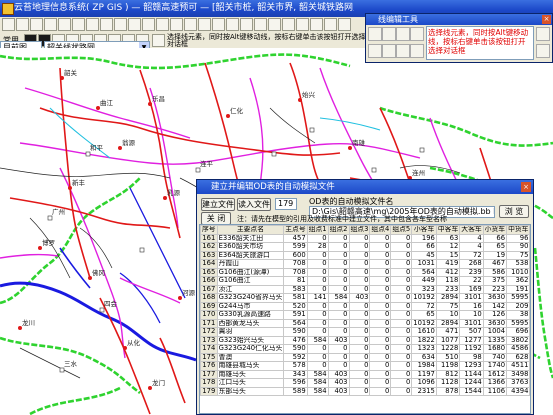  I want to click on table-cell: 98, so click(471, 357).